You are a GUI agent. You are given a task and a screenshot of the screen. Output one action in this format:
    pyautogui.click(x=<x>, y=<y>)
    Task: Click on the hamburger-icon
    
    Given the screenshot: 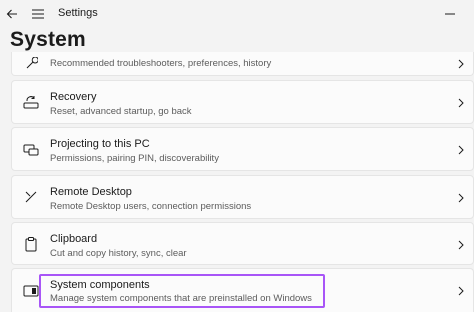 What is the action you would take?
    pyautogui.click(x=38, y=14)
    